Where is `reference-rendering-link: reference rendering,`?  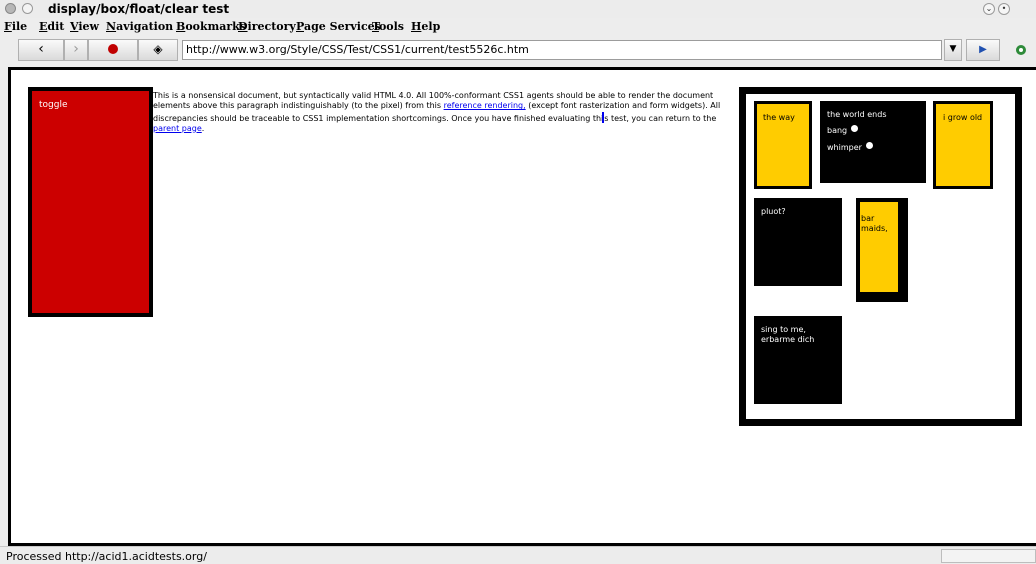 reference-rendering-link: reference rendering, is located at coordinates (485, 105).